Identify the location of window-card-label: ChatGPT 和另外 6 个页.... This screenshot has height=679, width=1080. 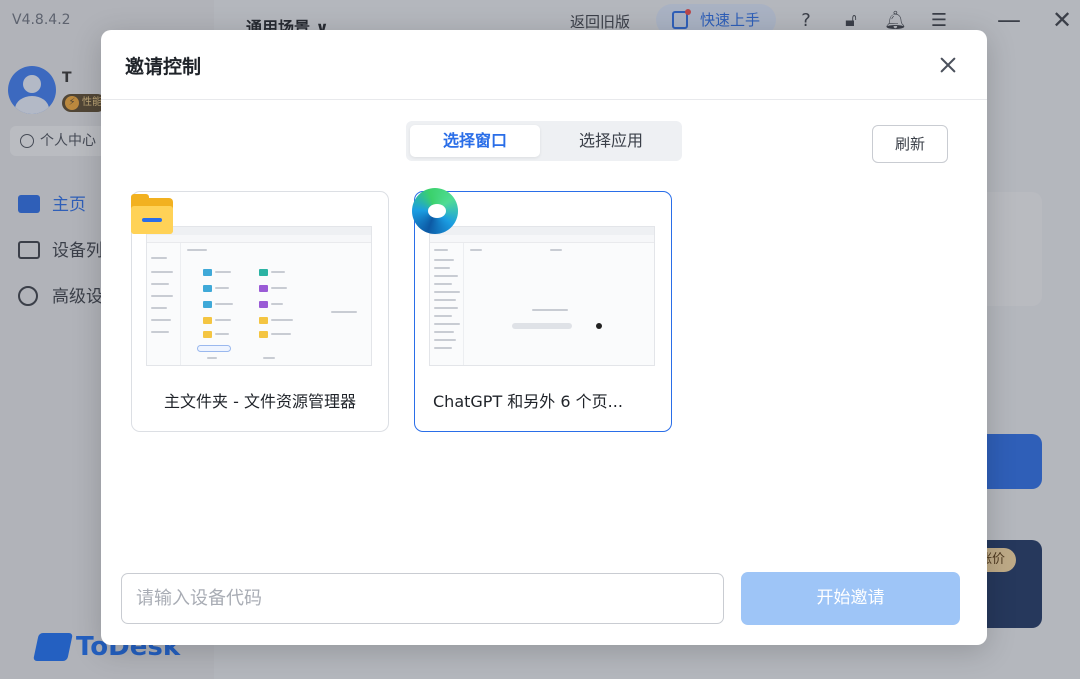
(528, 401).